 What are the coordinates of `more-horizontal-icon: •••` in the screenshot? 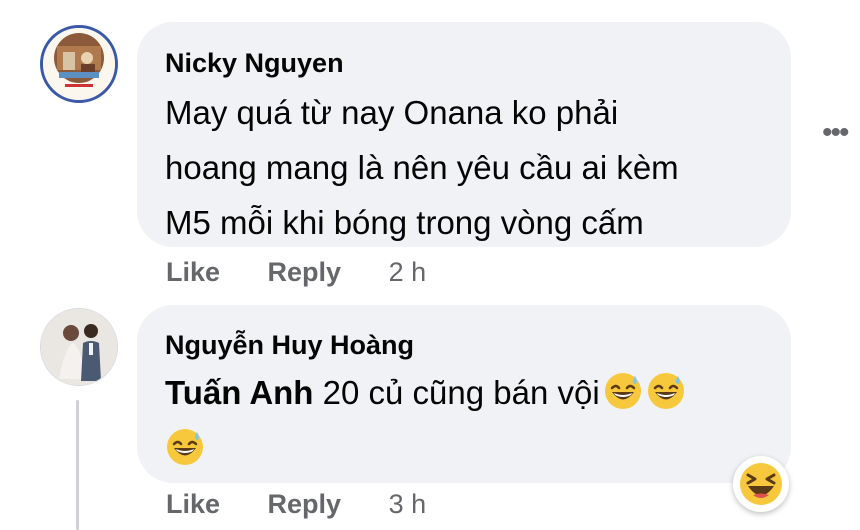 It's located at (835, 133).